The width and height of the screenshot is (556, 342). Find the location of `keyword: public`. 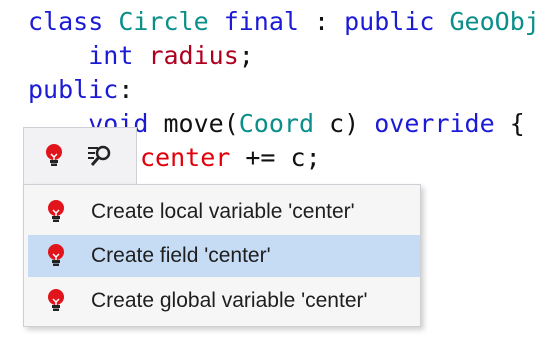

keyword: public is located at coordinates (389, 21).